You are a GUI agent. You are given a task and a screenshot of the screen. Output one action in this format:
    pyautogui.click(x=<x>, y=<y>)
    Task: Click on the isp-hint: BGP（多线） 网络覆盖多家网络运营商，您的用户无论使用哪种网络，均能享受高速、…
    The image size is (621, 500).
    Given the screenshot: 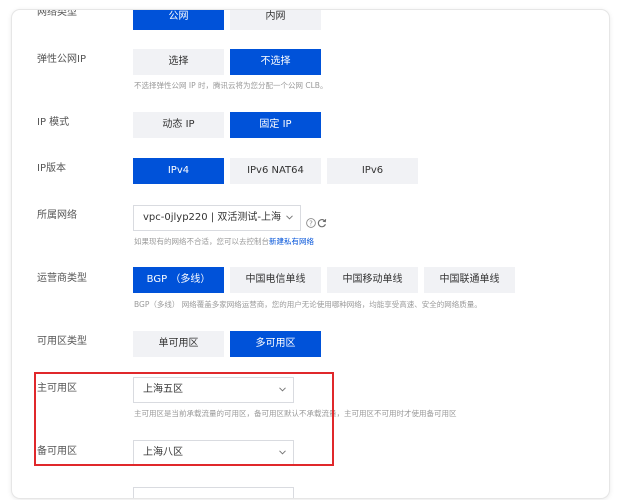 What is the action you would take?
    pyautogui.click(x=308, y=304)
    